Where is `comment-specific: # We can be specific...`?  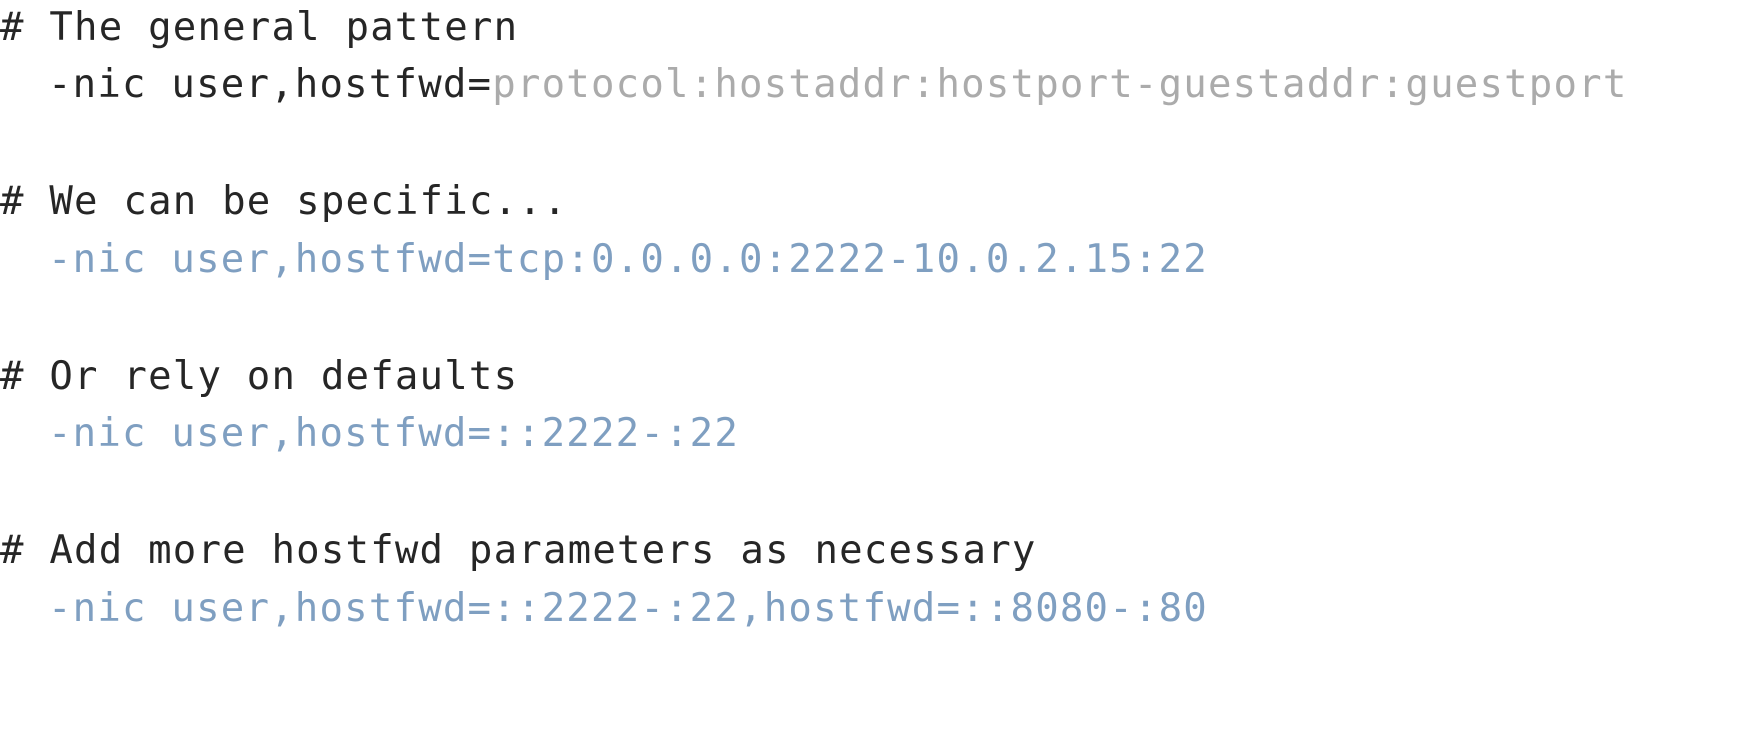
comment-specific: # We can be specific... is located at coordinates (284, 201).